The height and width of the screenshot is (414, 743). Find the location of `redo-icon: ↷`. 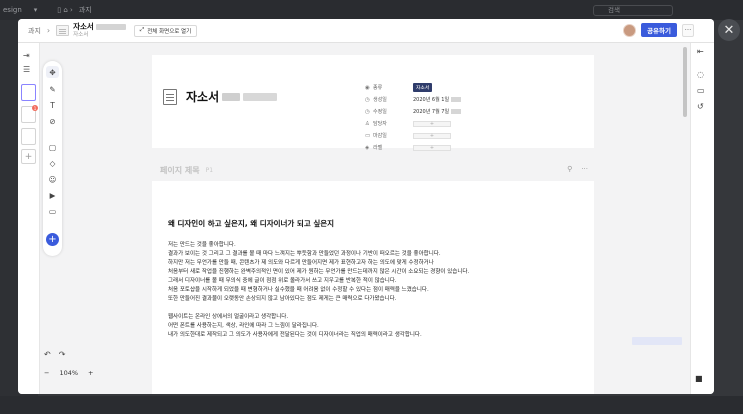

redo-icon: ↷ is located at coordinates (62, 354).